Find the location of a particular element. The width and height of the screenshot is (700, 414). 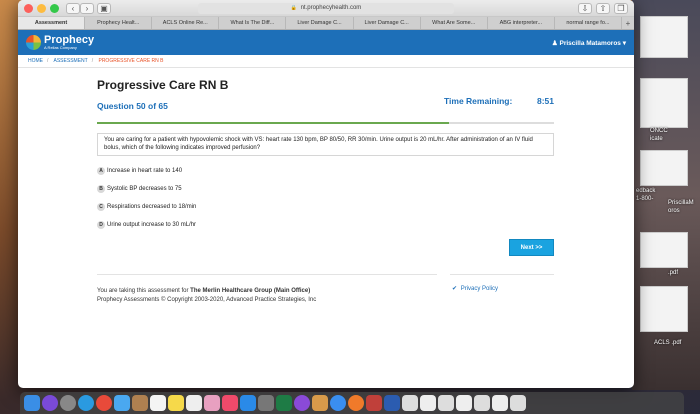

game-icon is located at coordinates (320, 403).